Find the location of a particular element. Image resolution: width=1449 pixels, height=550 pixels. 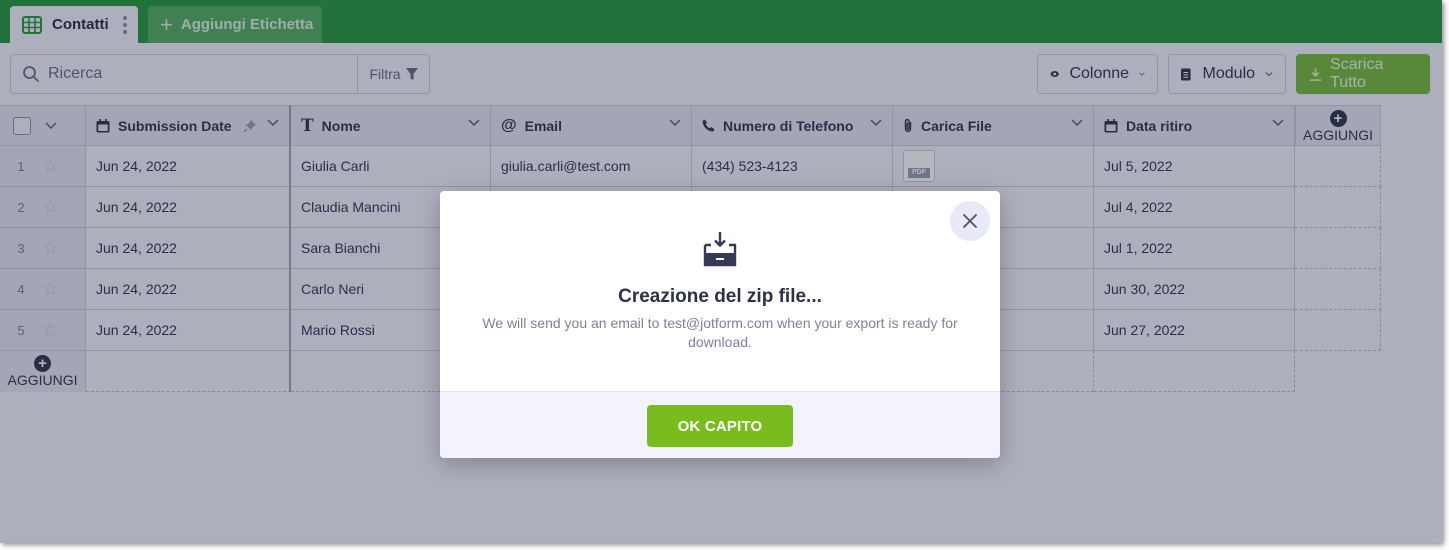

close-button is located at coordinates (970, 221).